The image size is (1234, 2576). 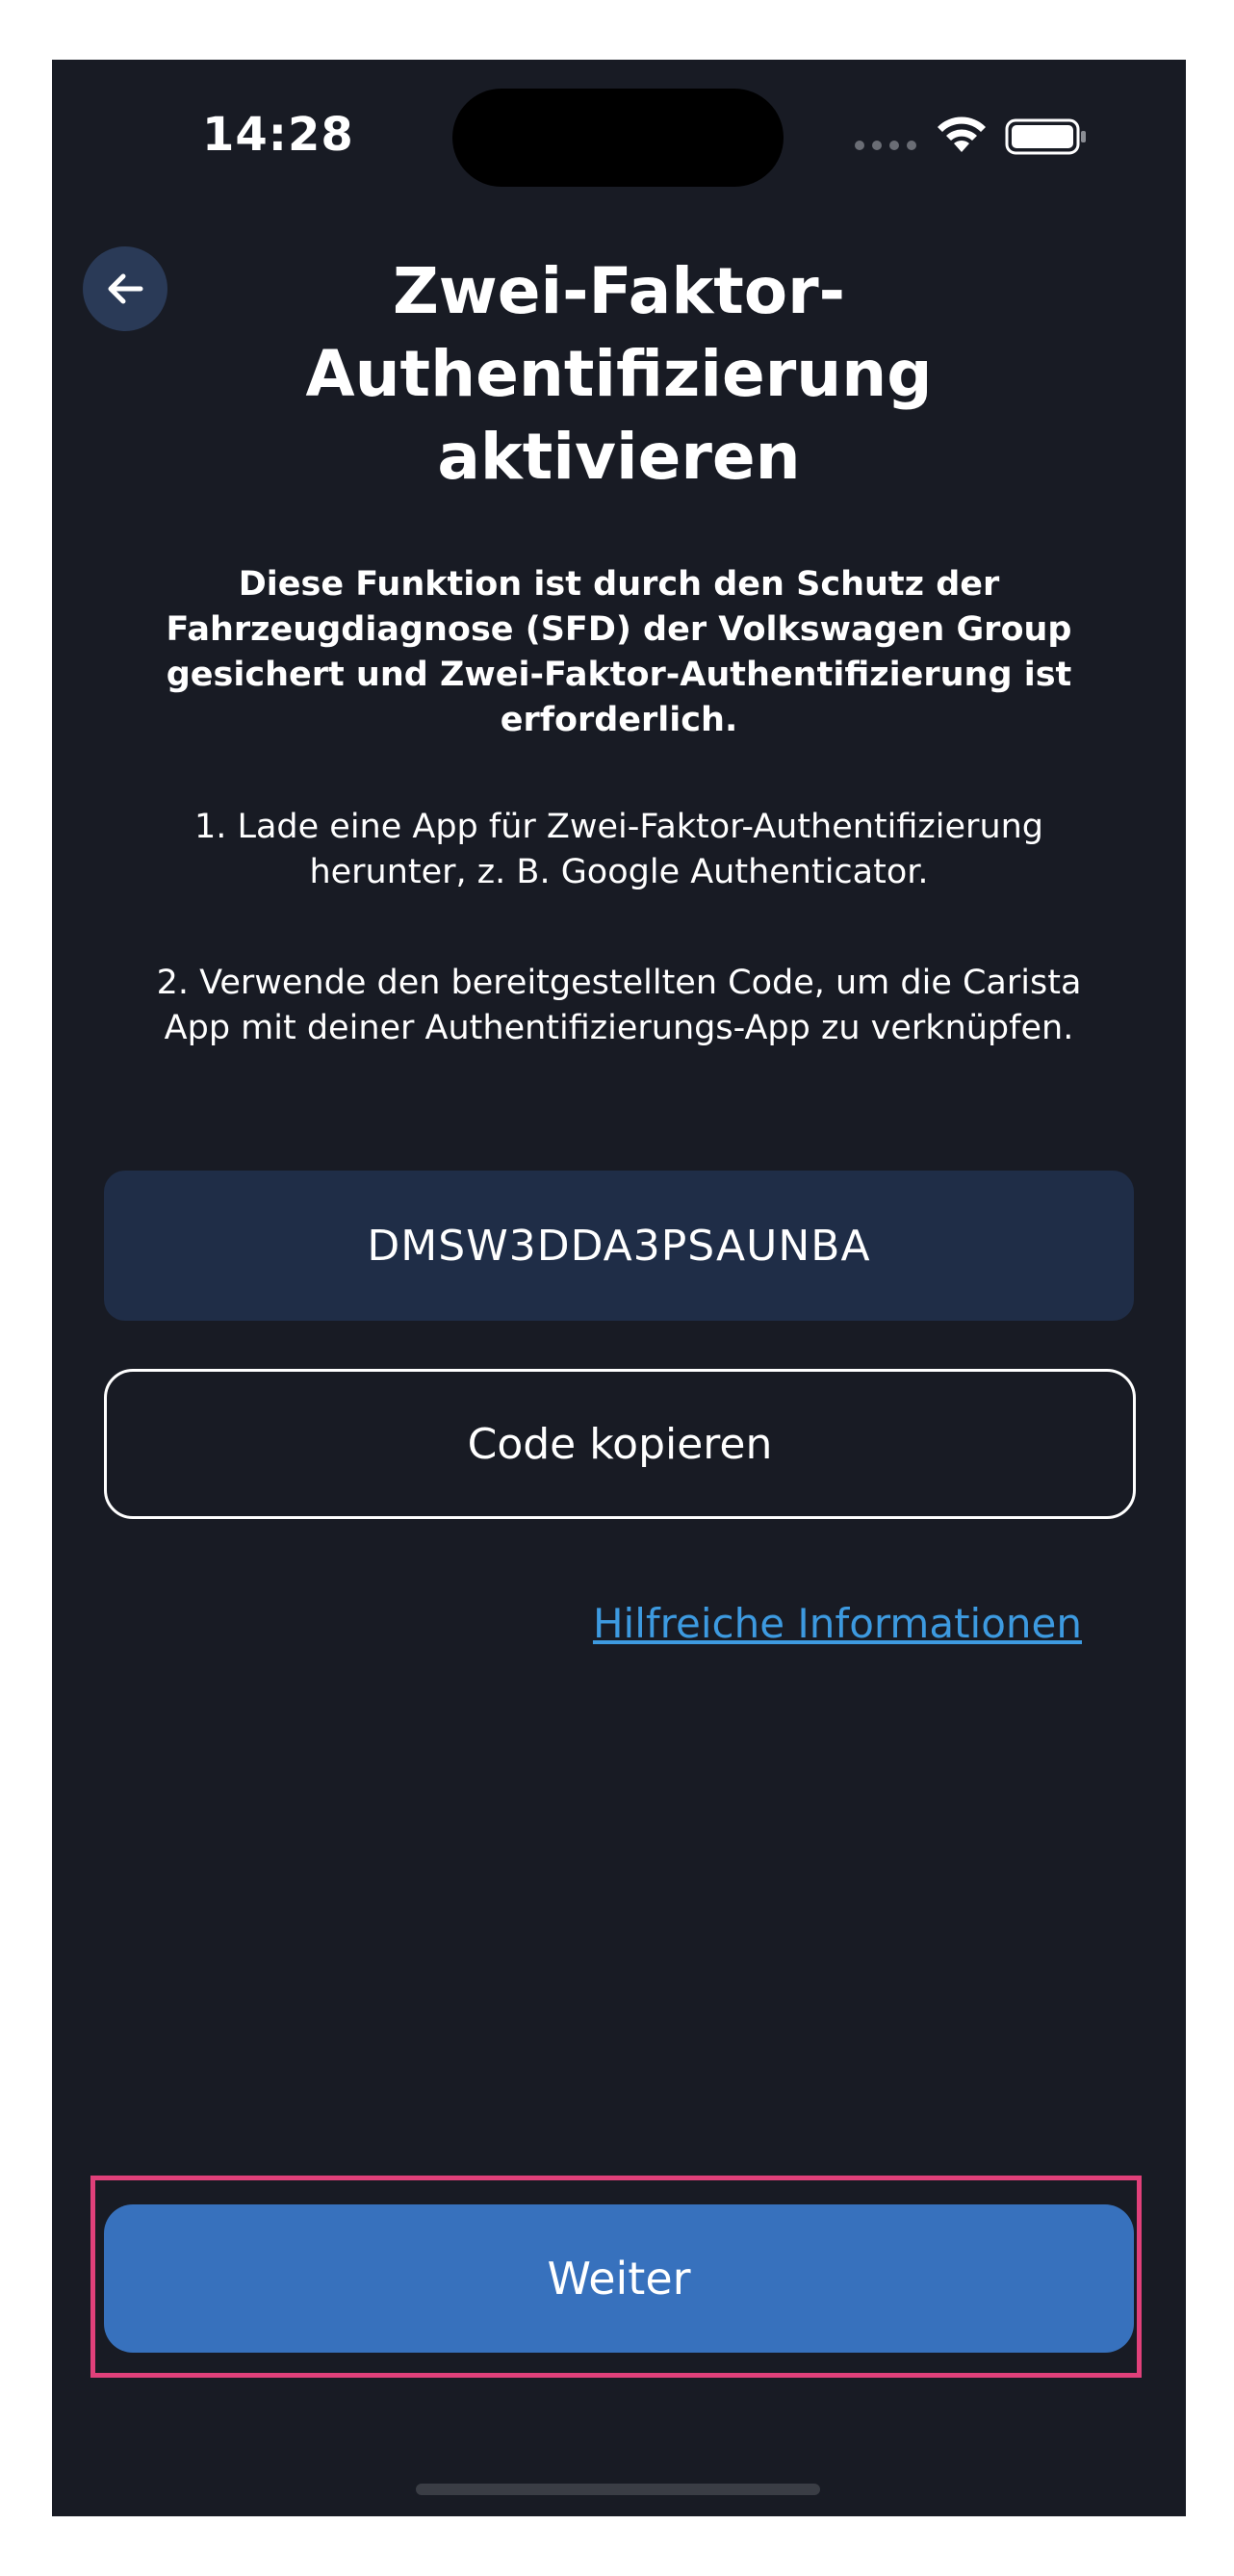 What do you see at coordinates (278, 135) in the screenshot?
I see `status-time: 14:28` at bounding box center [278, 135].